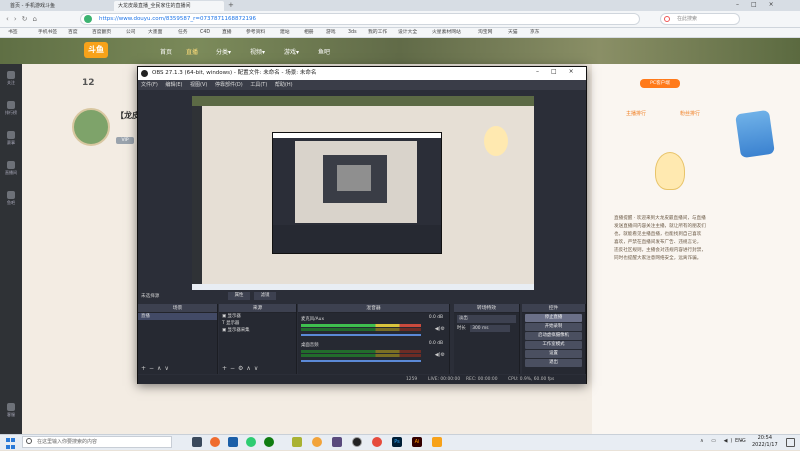 The width and height of the screenshot is (800, 451). What do you see at coordinates (47, 33) in the screenshot?
I see `bookmark-item: 手机书签` at bounding box center [47, 33].